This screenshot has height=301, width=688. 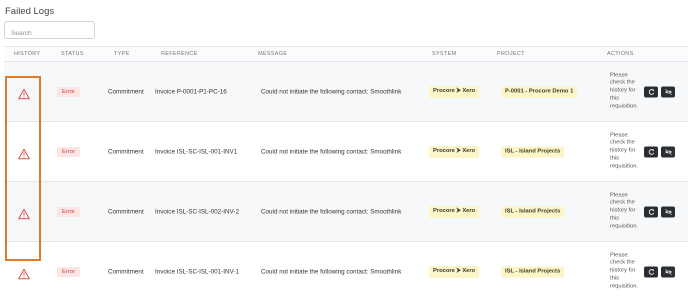 I want to click on header-actions: ACTIONS, so click(x=620, y=54).